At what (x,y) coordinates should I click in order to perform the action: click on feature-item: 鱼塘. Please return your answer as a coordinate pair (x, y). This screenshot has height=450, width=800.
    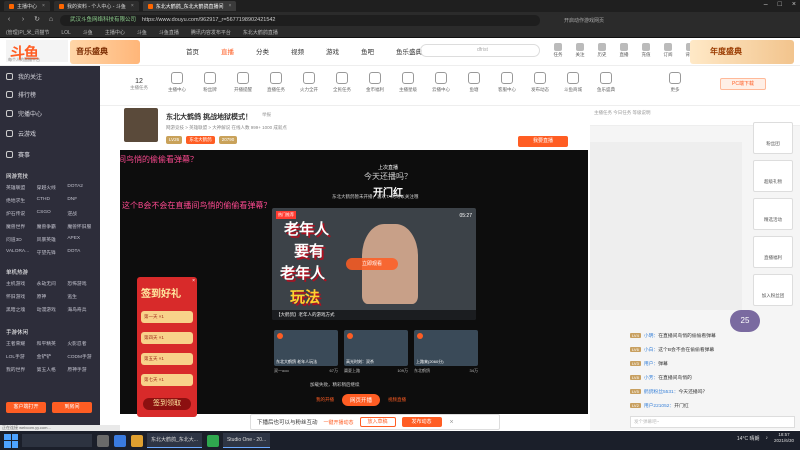
    Looking at the image, I should click on (474, 82).